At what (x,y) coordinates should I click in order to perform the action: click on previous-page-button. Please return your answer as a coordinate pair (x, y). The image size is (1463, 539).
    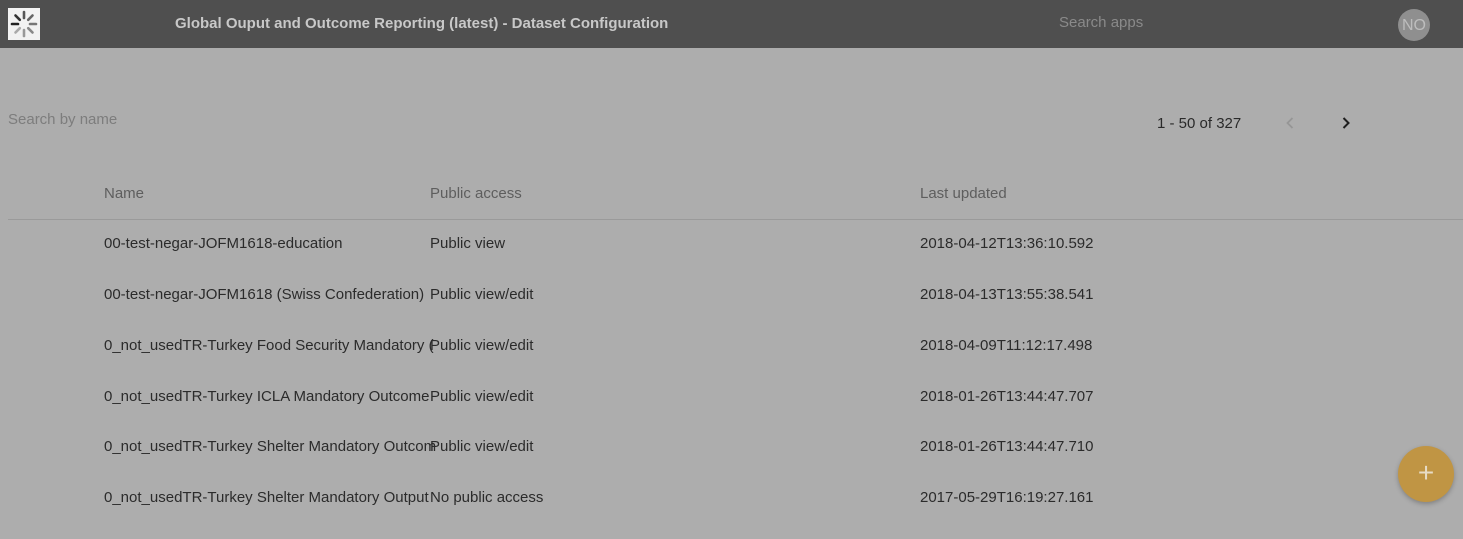
    Looking at the image, I should click on (1290, 123).